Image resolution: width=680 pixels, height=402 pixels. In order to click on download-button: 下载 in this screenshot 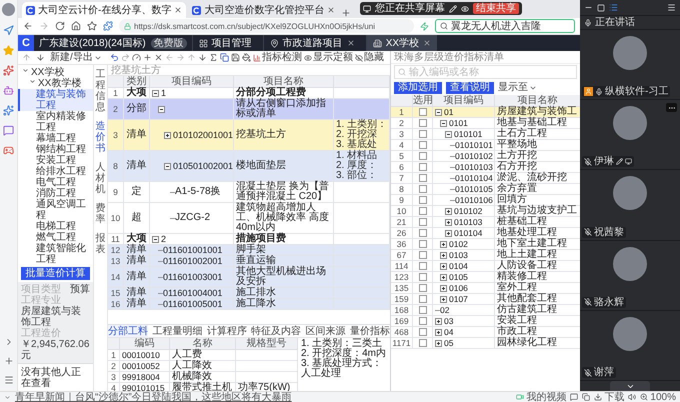, I will do `click(609, 397)`.